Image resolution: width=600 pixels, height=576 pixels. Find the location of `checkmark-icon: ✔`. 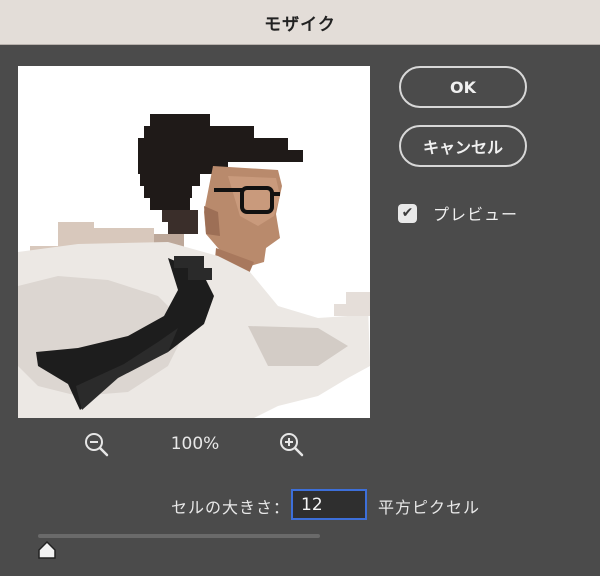

checkmark-icon: ✔ is located at coordinates (407, 213).